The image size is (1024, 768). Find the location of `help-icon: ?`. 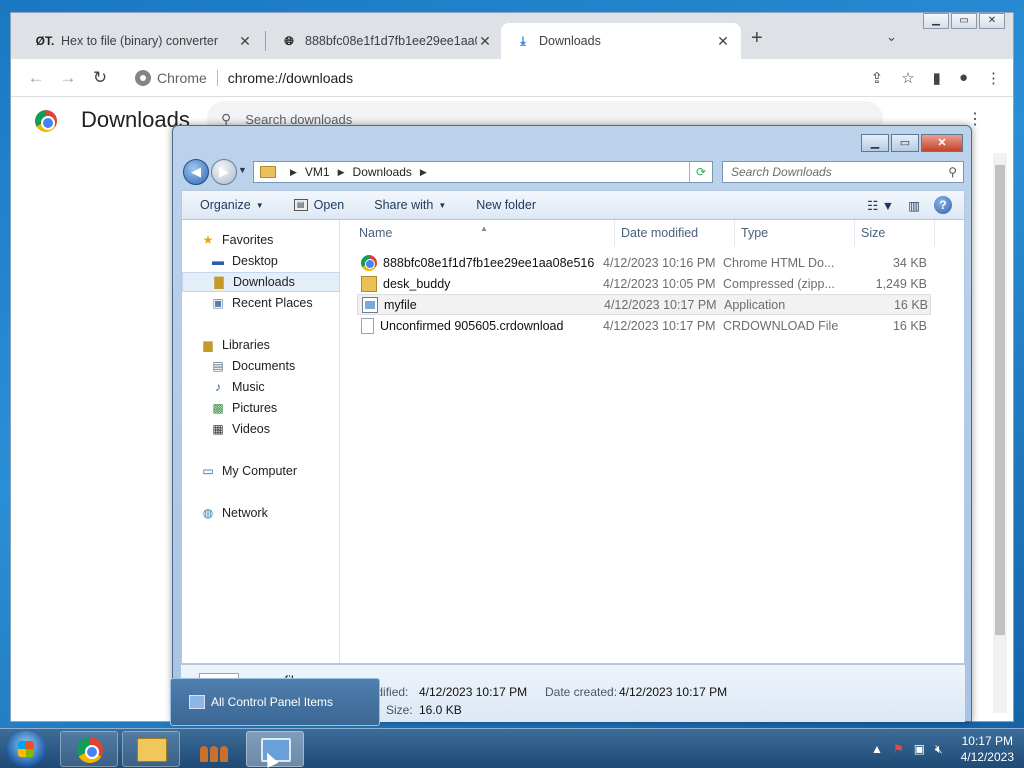

help-icon: ? is located at coordinates (943, 205).